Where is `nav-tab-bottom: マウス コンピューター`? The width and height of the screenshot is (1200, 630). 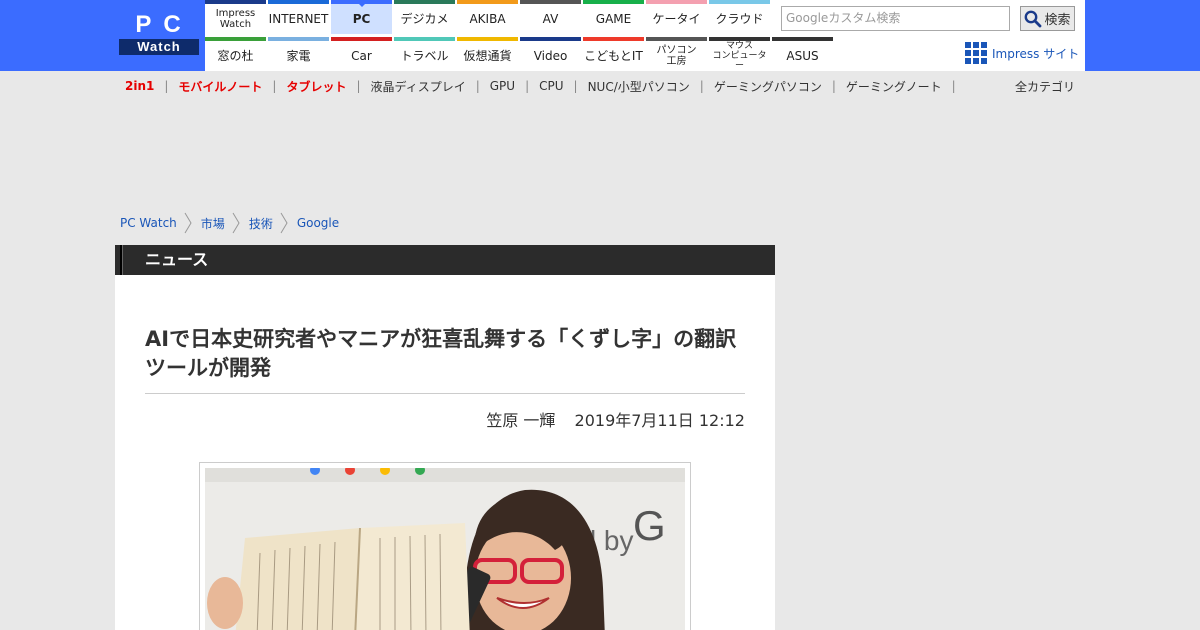
nav-tab-bottom: マウス コンピューター is located at coordinates (739, 54).